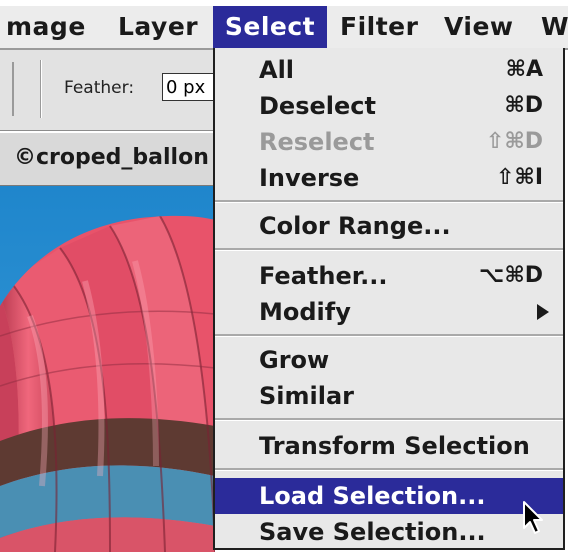  Describe the element at coordinates (389, 142) in the screenshot. I see `menu-item-reselect: Reselect ⇧⌘D` at that location.